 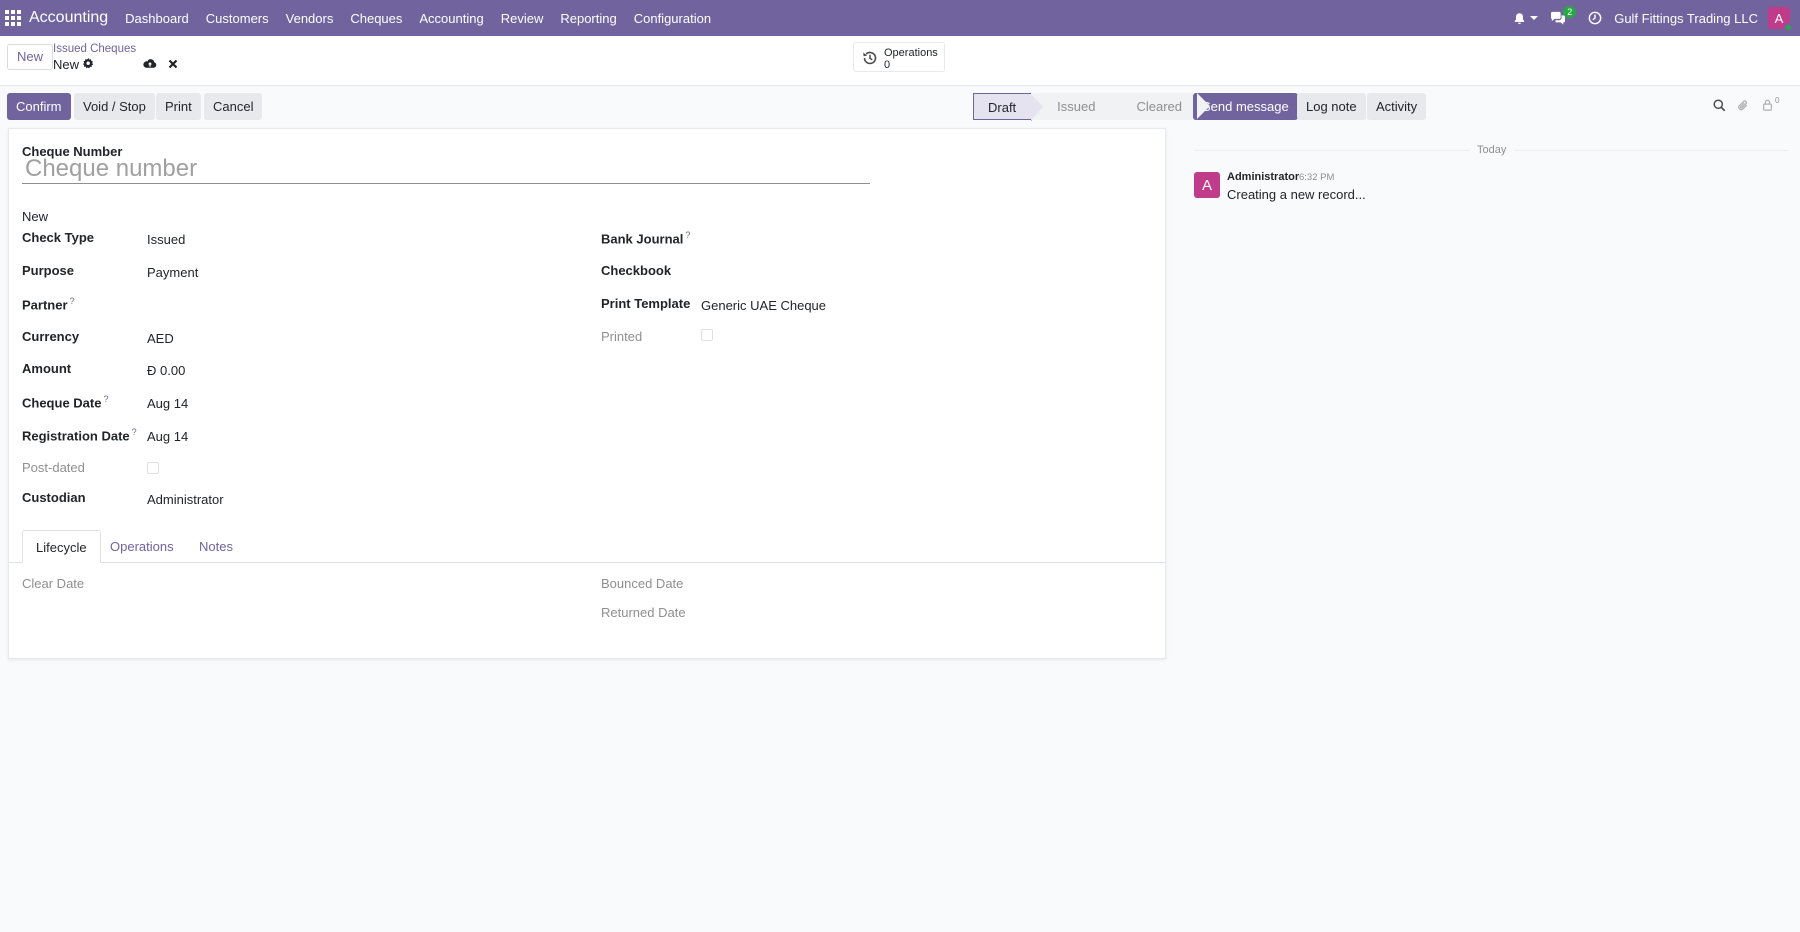 I want to click on field-label-bank-journal: Bank Journal, so click(x=642, y=239).